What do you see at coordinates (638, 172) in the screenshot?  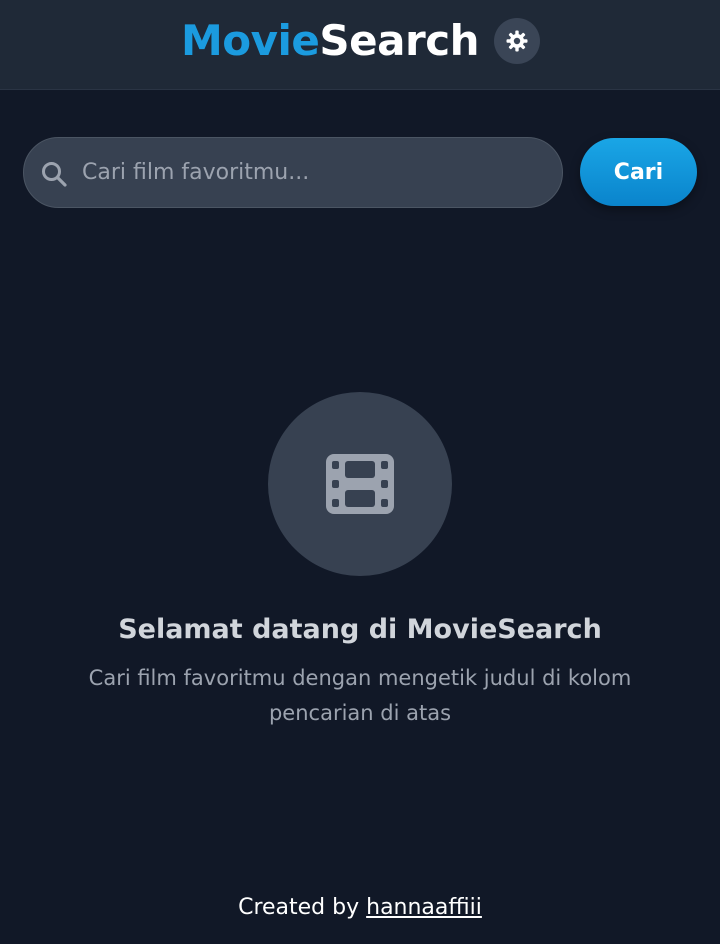 I see `search-button: Cari` at bounding box center [638, 172].